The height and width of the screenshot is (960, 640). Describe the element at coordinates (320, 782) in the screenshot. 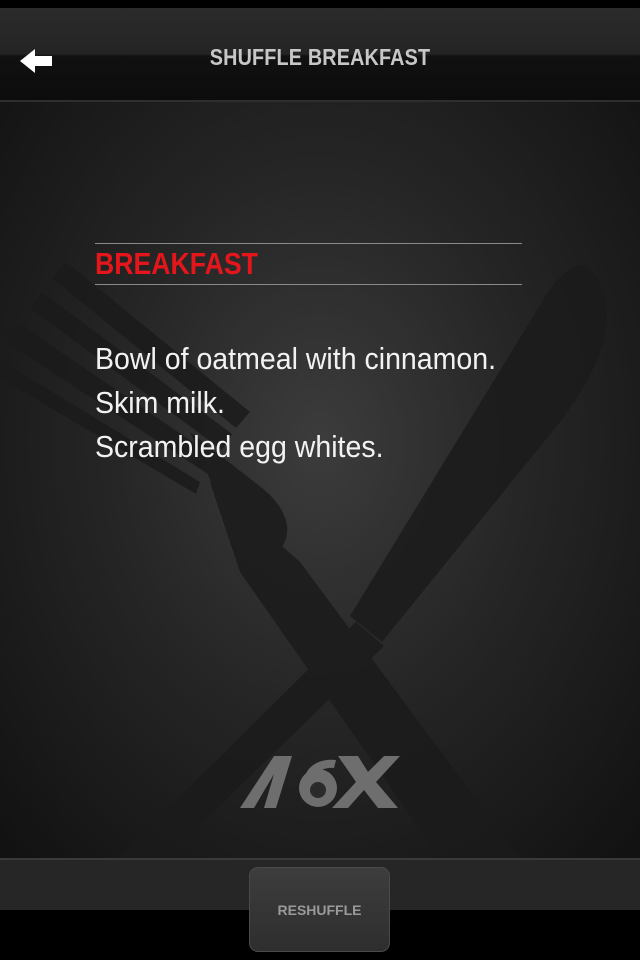

I see `a6x-logo` at that location.